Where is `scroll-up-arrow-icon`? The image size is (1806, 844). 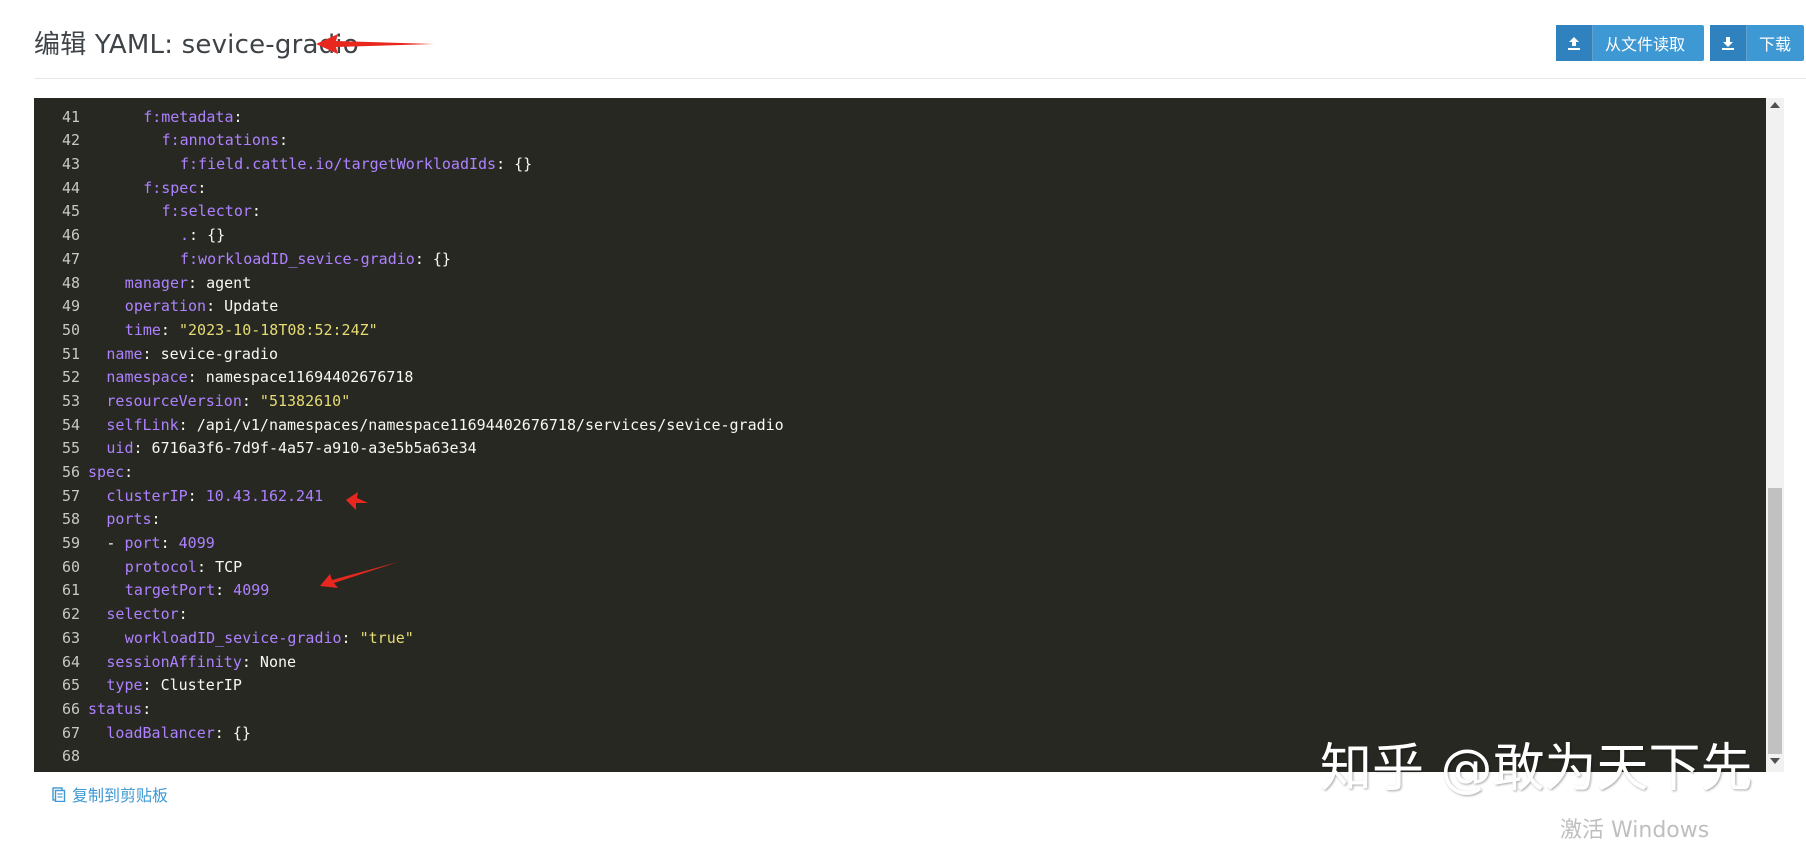 scroll-up-arrow-icon is located at coordinates (1775, 105).